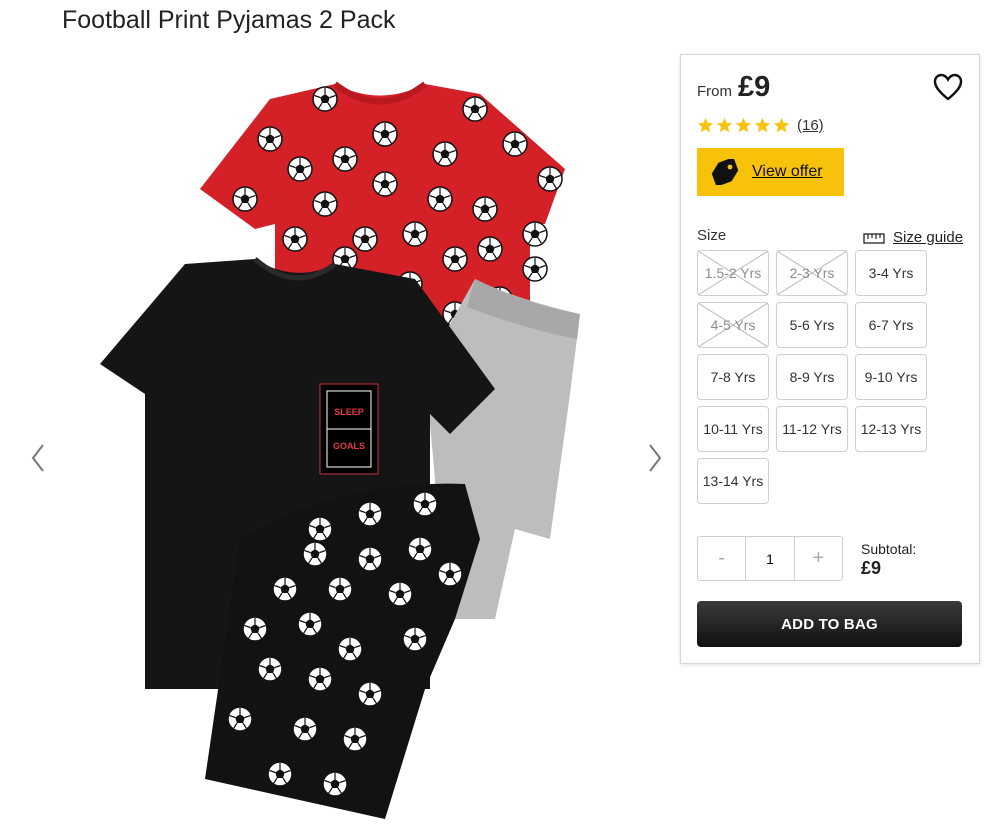 The width and height of the screenshot is (1003, 829). What do you see at coordinates (733, 87) in the screenshot?
I see `price-row: From £9` at bounding box center [733, 87].